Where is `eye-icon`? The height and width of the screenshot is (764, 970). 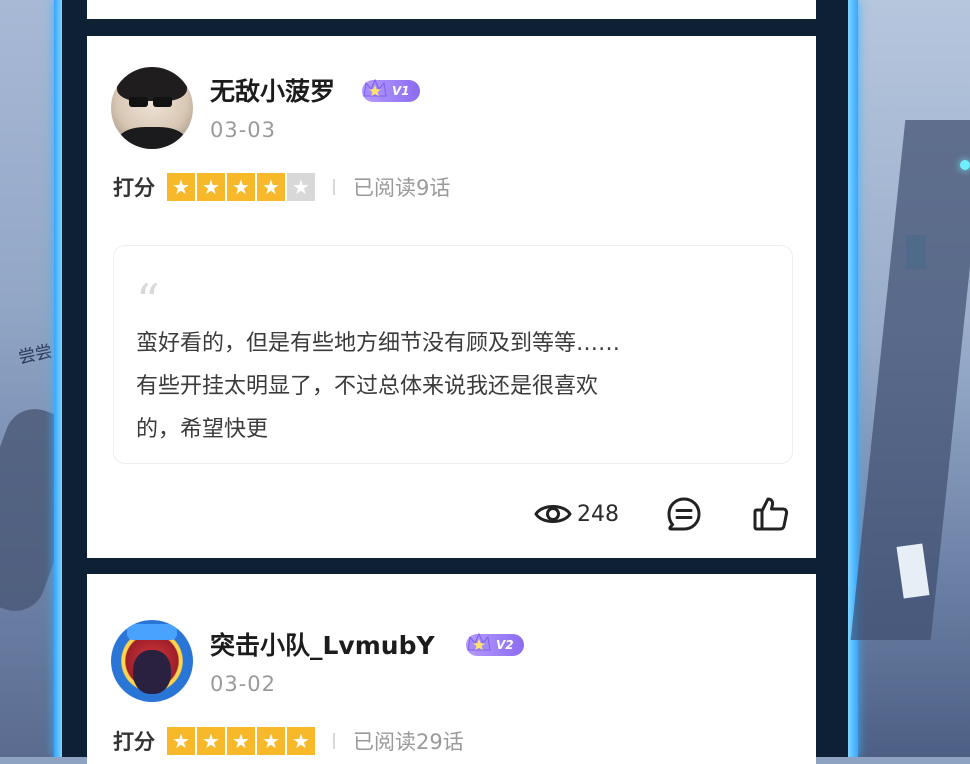
eye-icon is located at coordinates (553, 514).